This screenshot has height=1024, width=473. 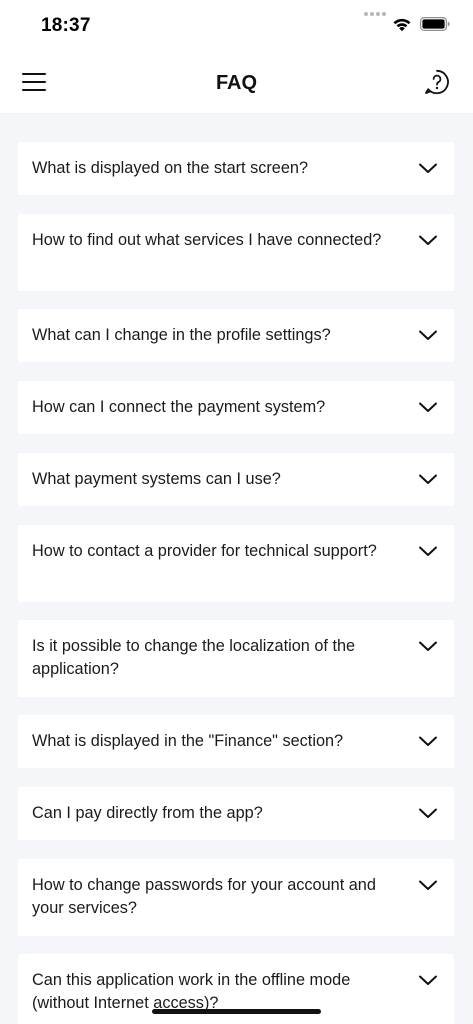 What do you see at coordinates (170, 168) in the screenshot?
I see `faq-question: What is displayed on the start screen?` at bounding box center [170, 168].